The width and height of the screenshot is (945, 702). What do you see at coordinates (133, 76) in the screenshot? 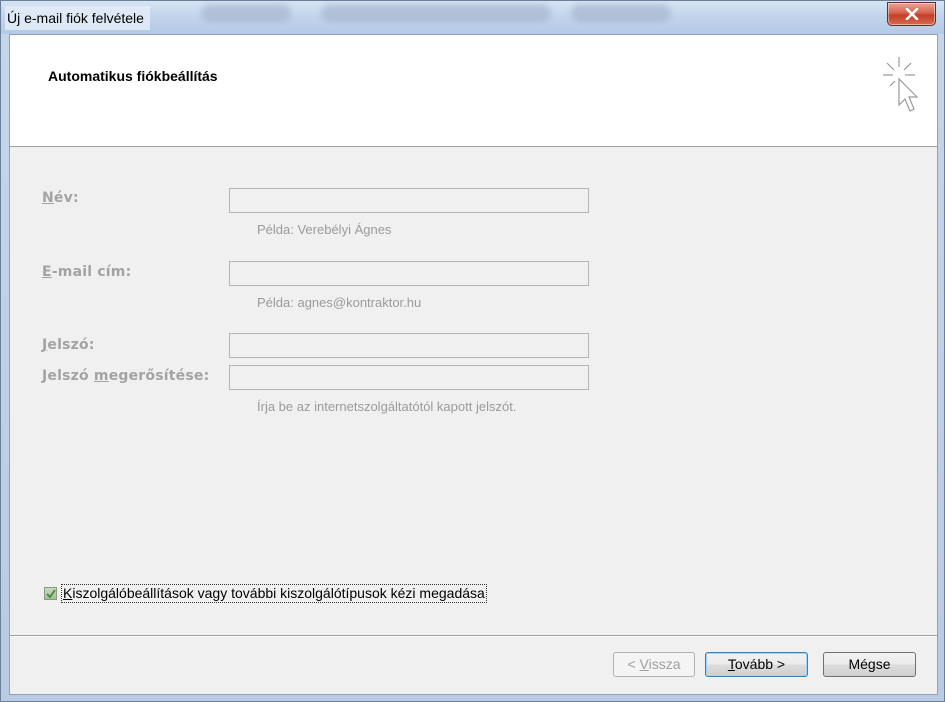
I see `page-title: Automatikus fiókbeállítás` at bounding box center [133, 76].